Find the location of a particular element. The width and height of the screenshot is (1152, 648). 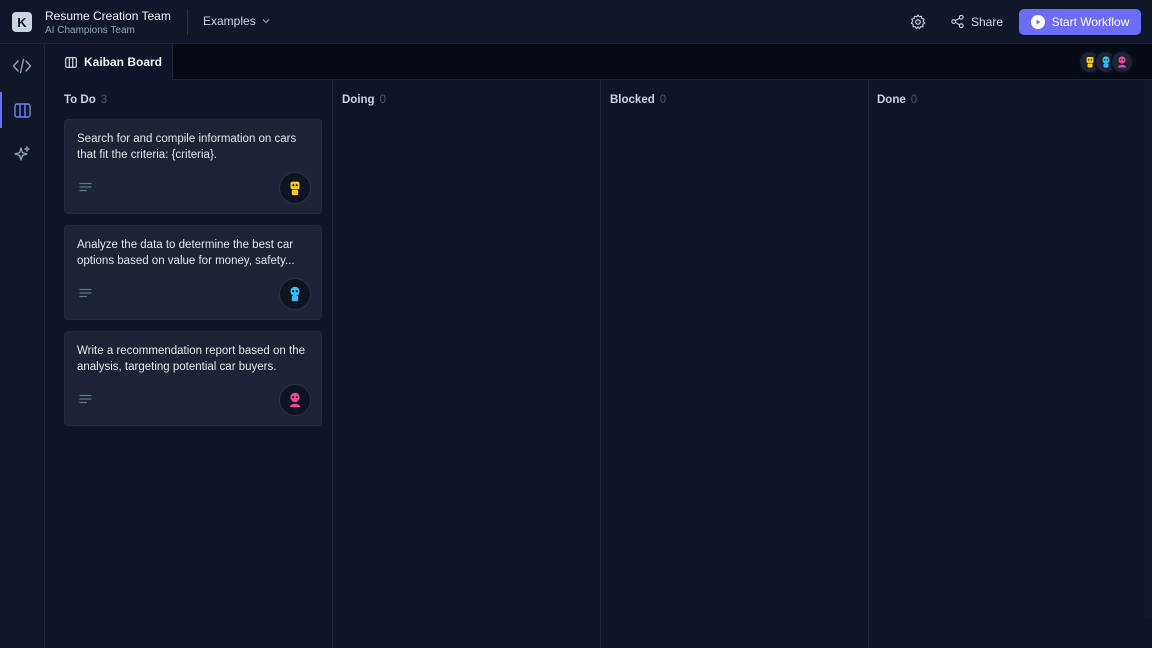

sparkles-icon is located at coordinates (22, 153).